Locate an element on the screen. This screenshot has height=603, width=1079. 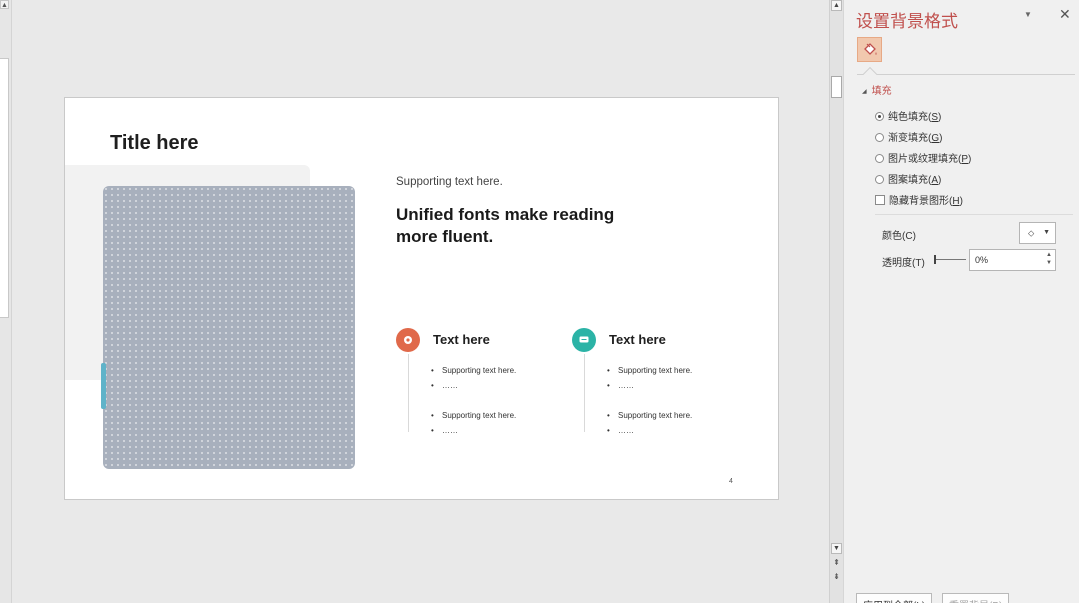
fill-tab is located at coordinates (869, 49).